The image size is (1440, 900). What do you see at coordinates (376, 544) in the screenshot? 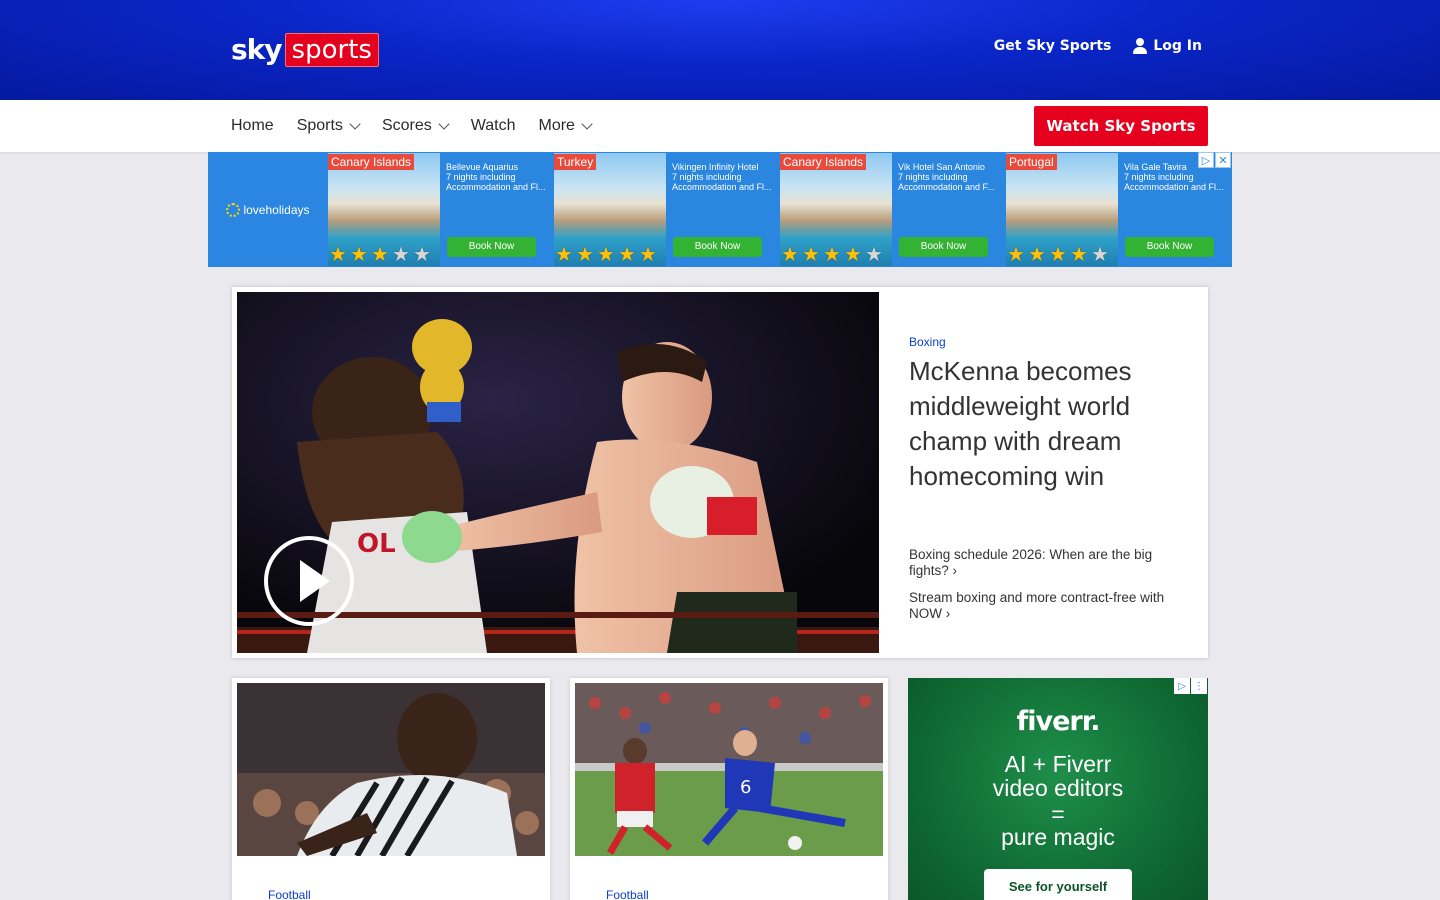
I see `svg-text: OL` at bounding box center [376, 544].